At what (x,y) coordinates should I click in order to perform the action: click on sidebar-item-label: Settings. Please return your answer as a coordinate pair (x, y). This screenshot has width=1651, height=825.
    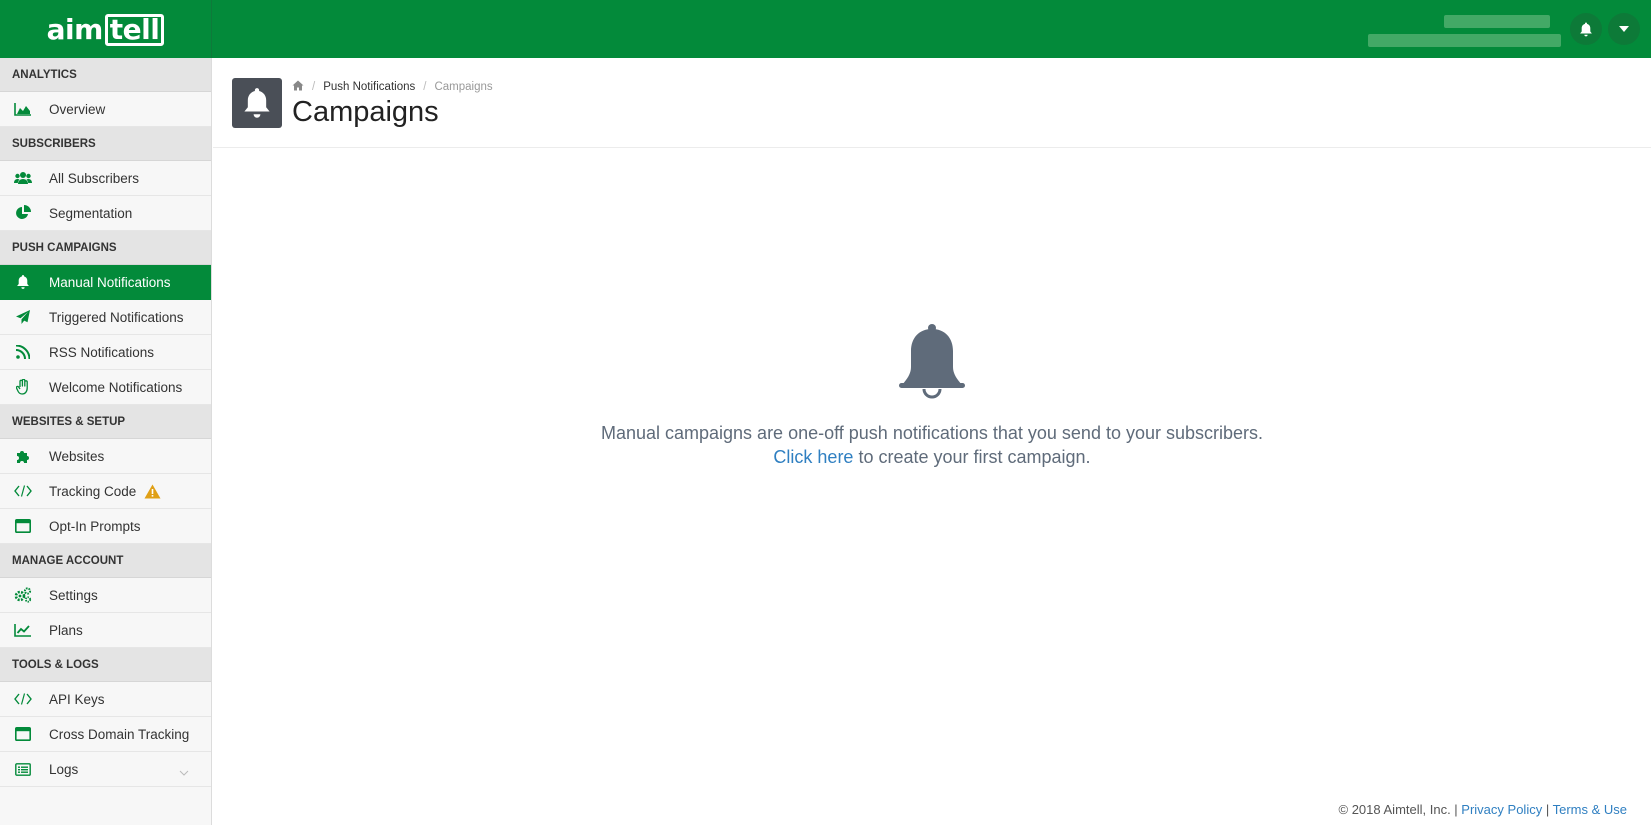
    Looking at the image, I should click on (73, 595).